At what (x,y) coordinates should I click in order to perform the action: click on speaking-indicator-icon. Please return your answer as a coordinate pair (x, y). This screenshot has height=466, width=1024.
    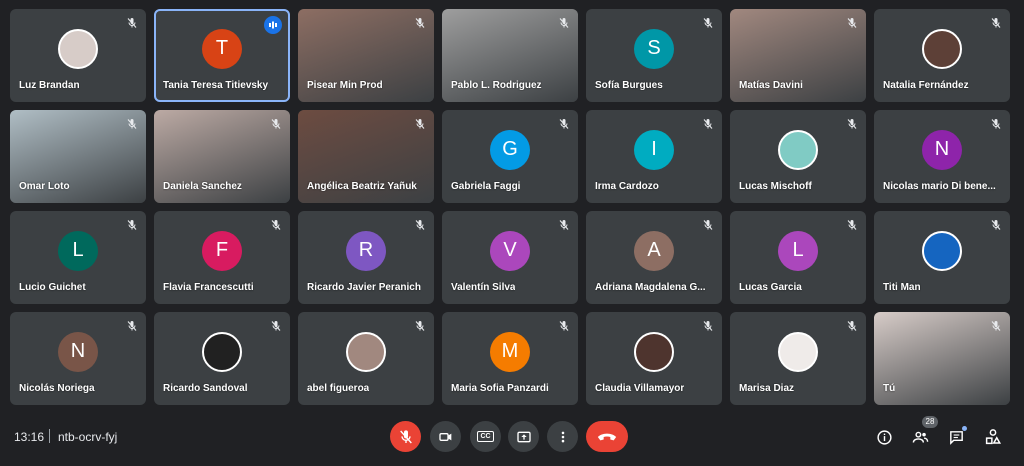
    Looking at the image, I should click on (273, 25).